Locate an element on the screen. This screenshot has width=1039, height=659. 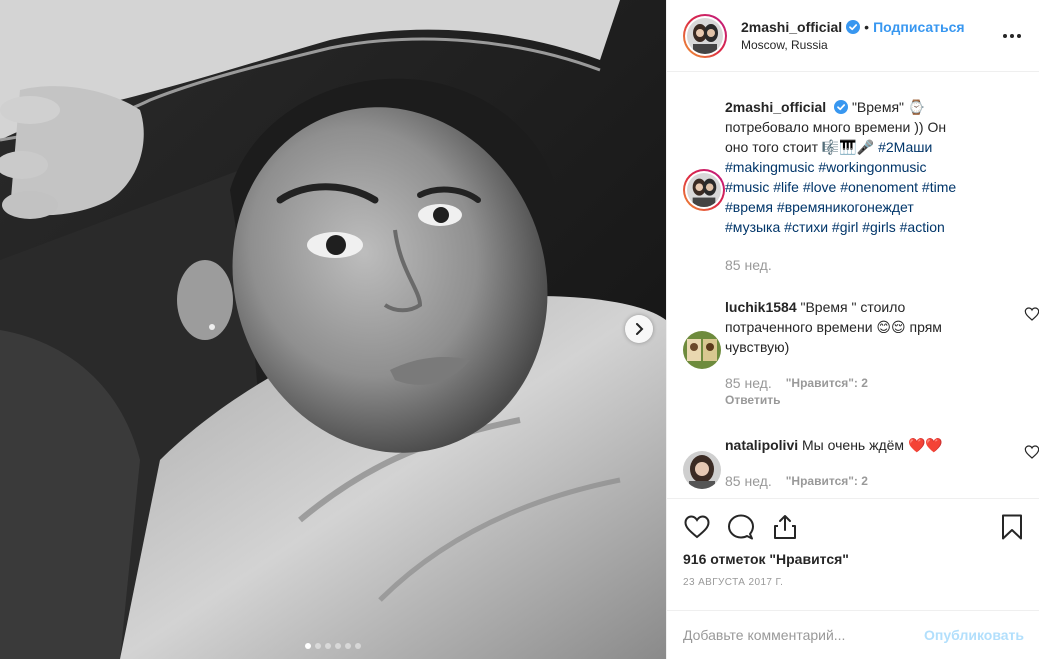
comment-username: natalipolivi is located at coordinates (761, 445).